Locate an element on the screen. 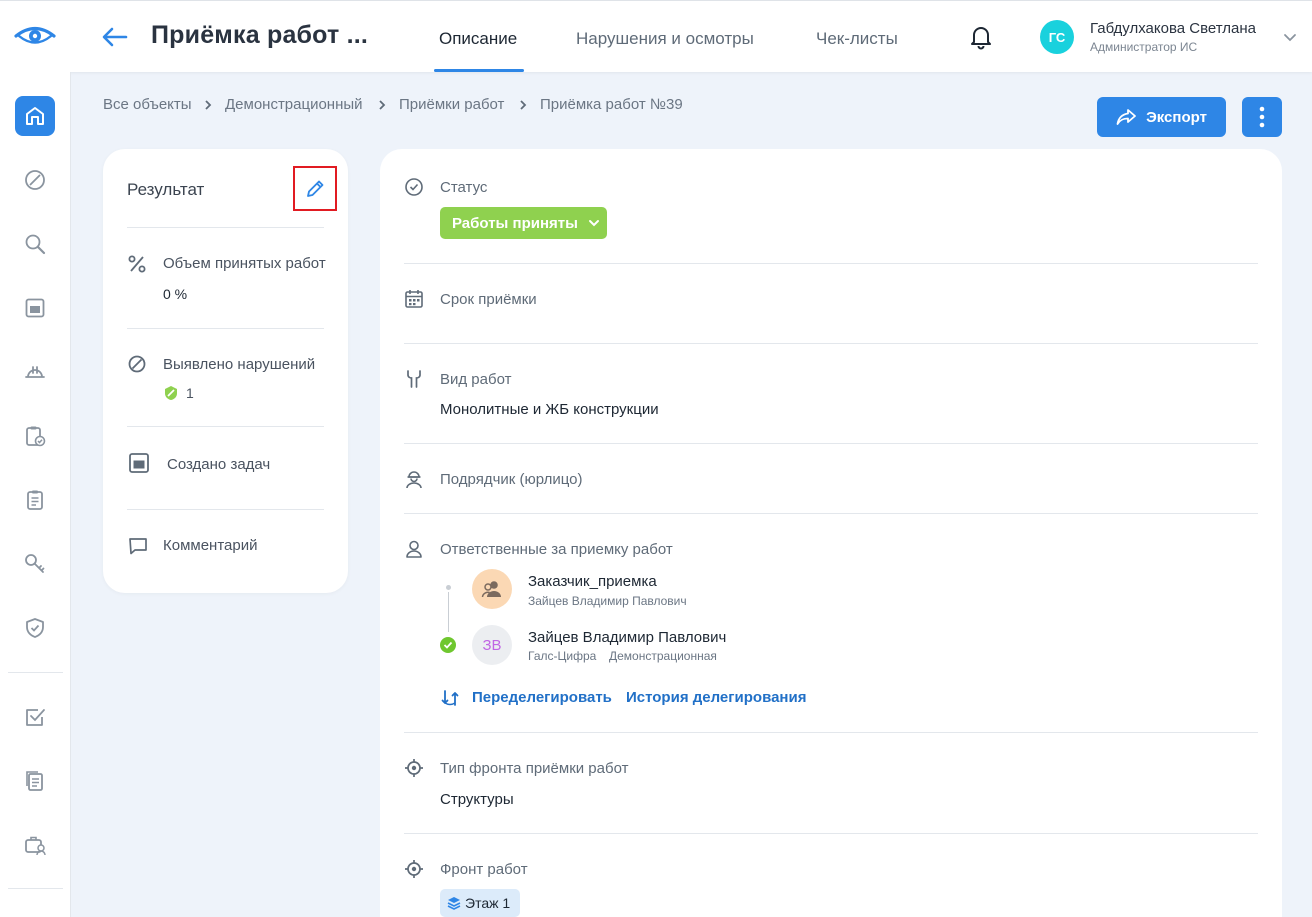 The height and width of the screenshot is (917, 1312). calendar-icon is located at coordinates (35, 308).